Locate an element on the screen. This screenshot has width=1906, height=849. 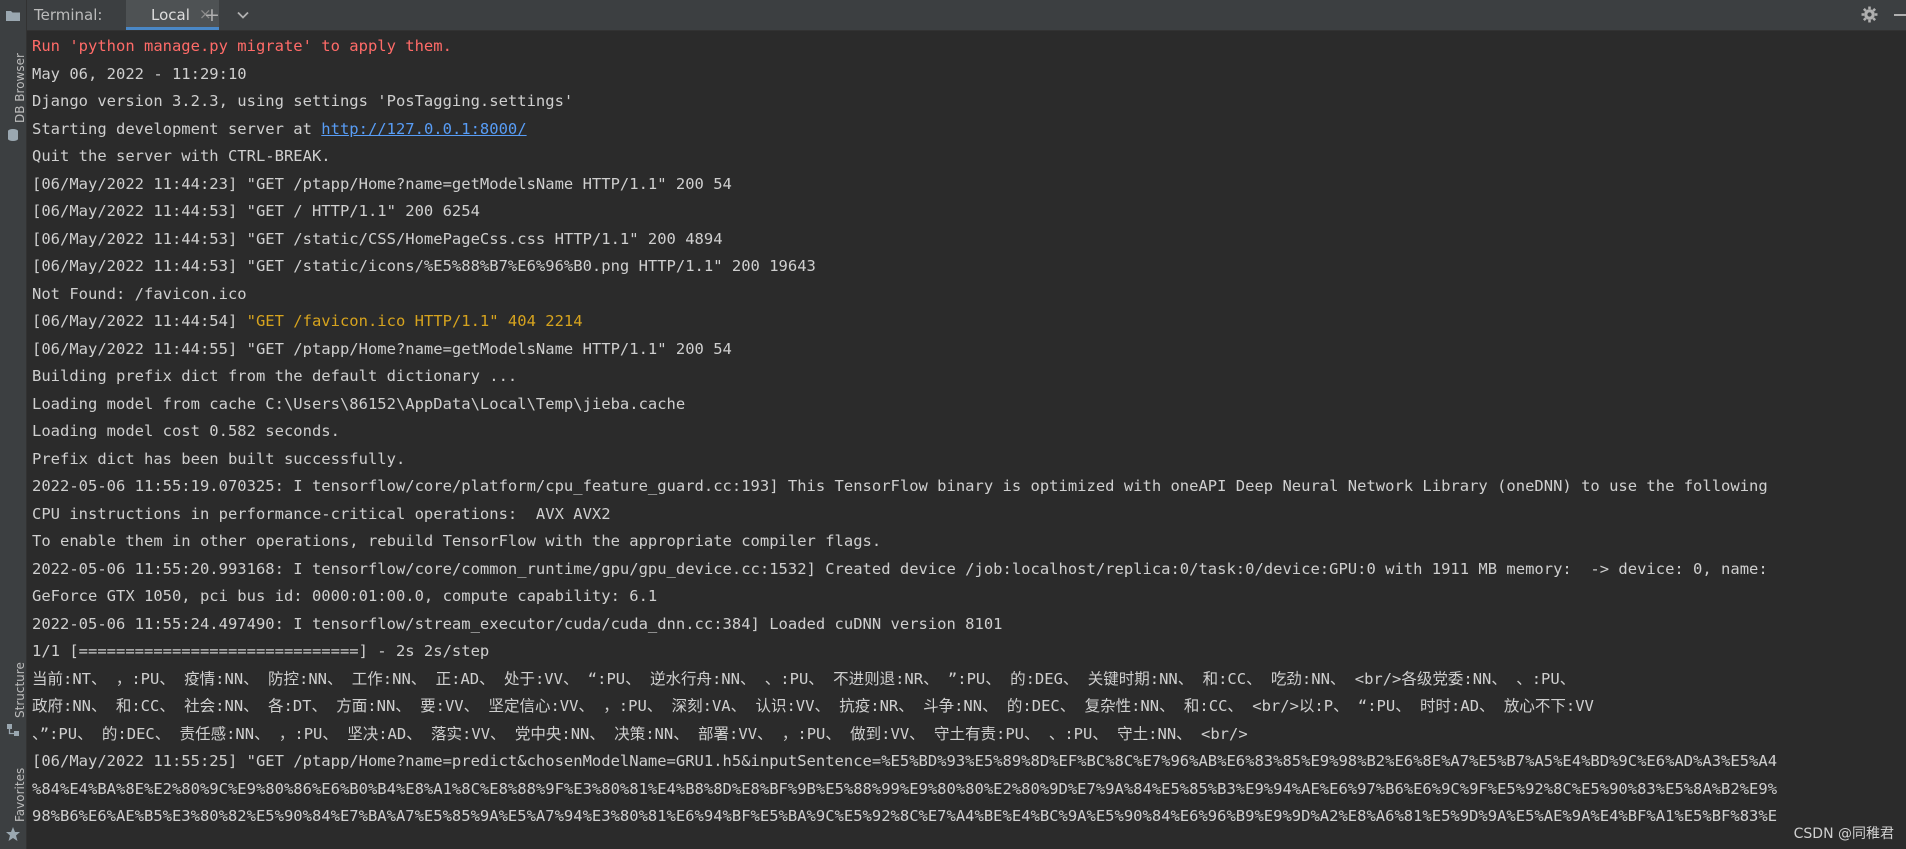
db-browser-tool: DB Browser is located at coordinates (20, 88).